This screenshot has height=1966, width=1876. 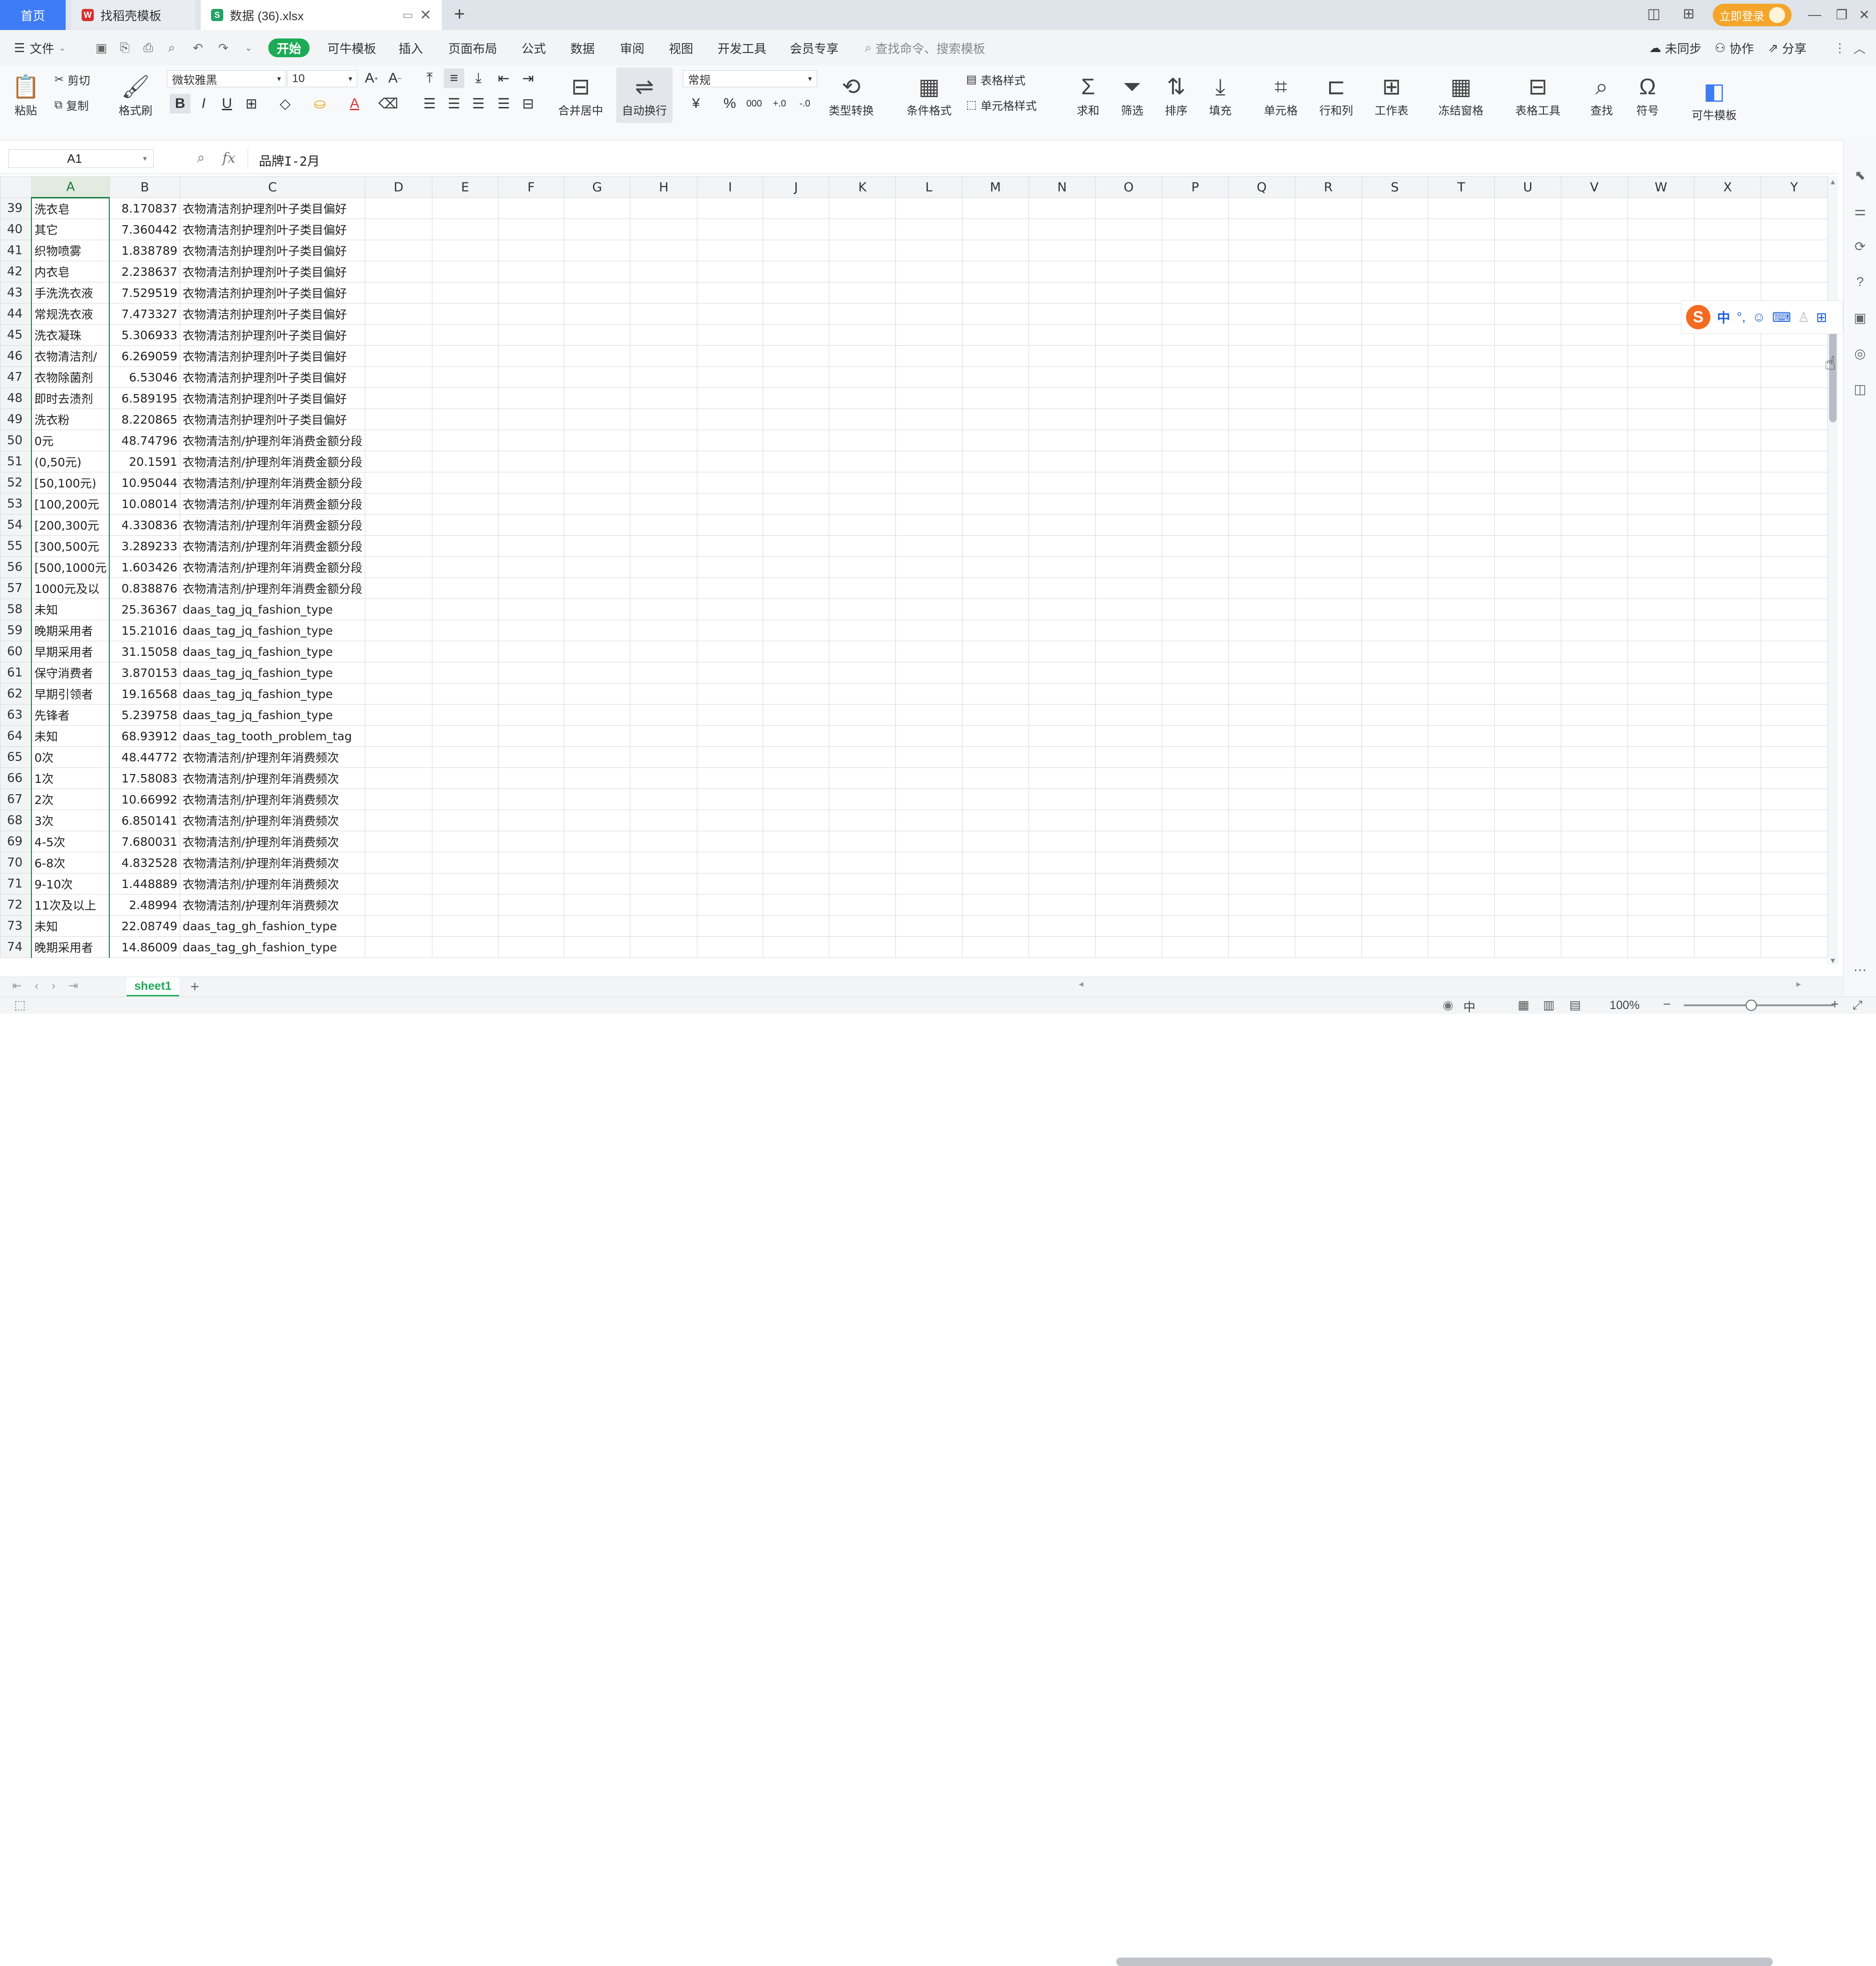 I want to click on pin-icon: ▭, so click(x=407, y=15).